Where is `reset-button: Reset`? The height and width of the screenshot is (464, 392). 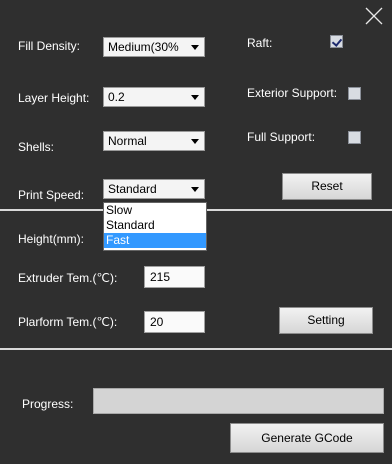
reset-button: Reset is located at coordinates (327, 186).